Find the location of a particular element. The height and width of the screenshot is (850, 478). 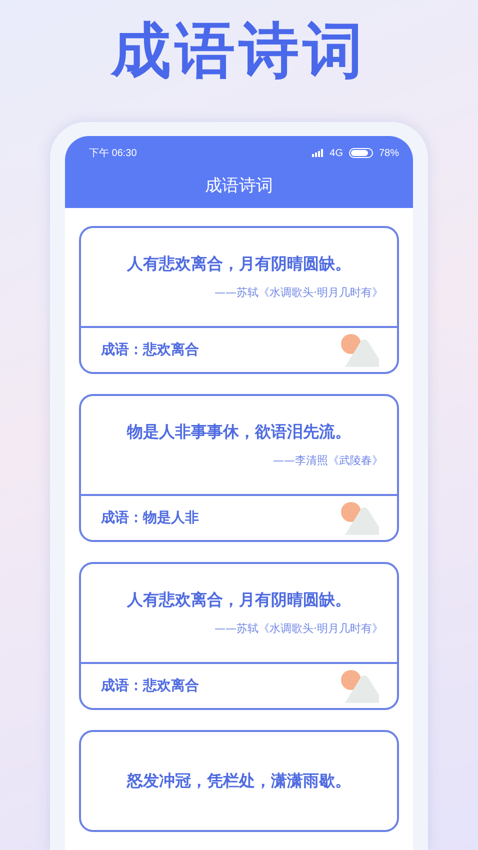

battery-level: 78% is located at coordinates (388, 153).